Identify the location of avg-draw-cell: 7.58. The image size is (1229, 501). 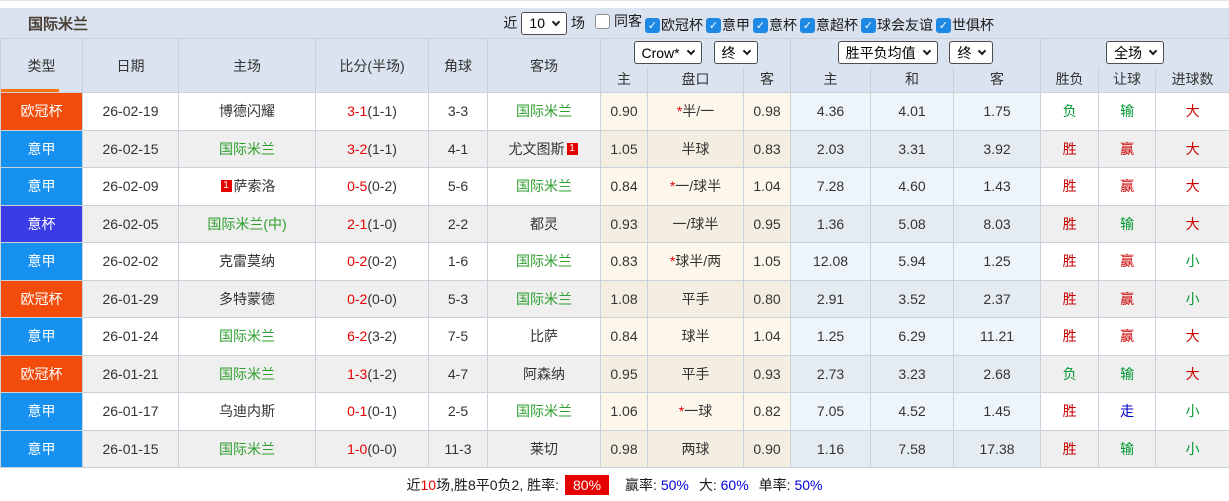
(912, 448).